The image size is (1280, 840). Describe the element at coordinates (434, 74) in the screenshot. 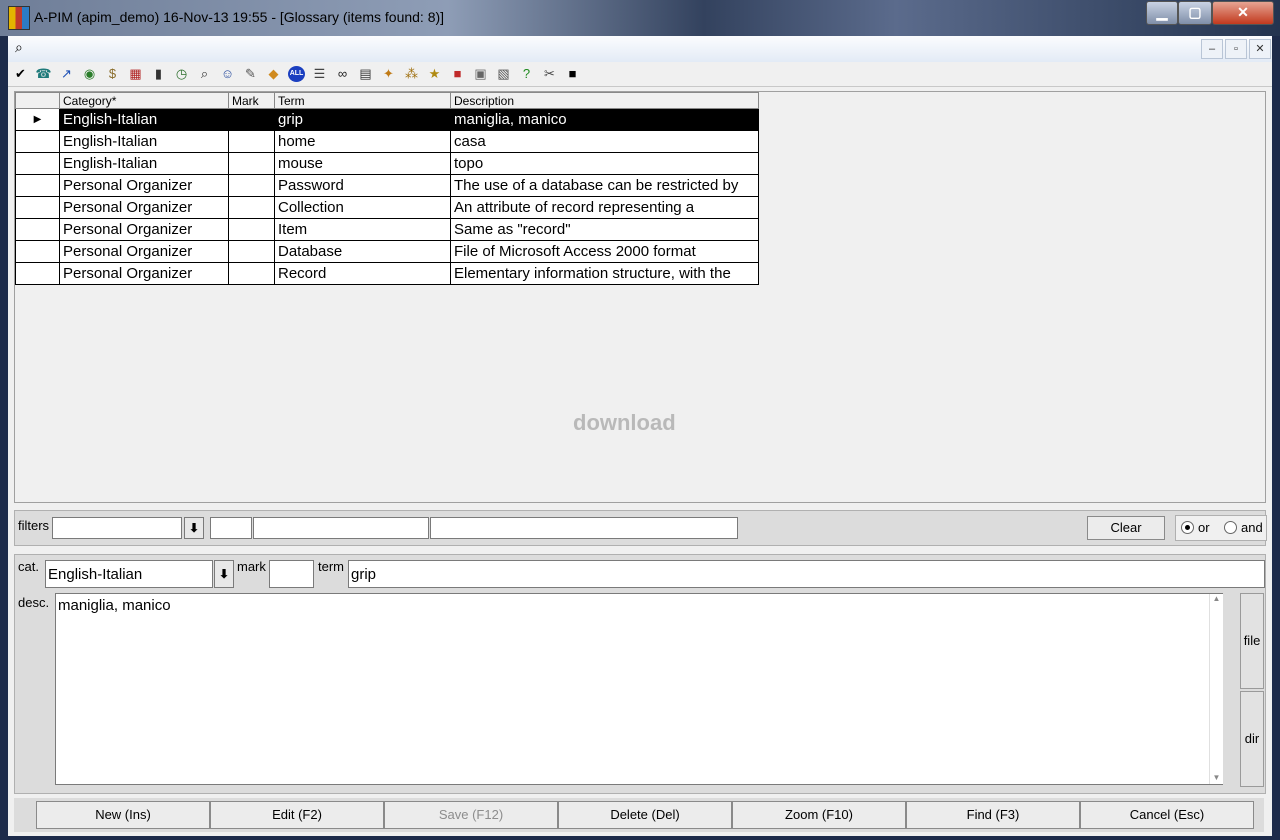

I see `star-note-icon: ★` at that location.